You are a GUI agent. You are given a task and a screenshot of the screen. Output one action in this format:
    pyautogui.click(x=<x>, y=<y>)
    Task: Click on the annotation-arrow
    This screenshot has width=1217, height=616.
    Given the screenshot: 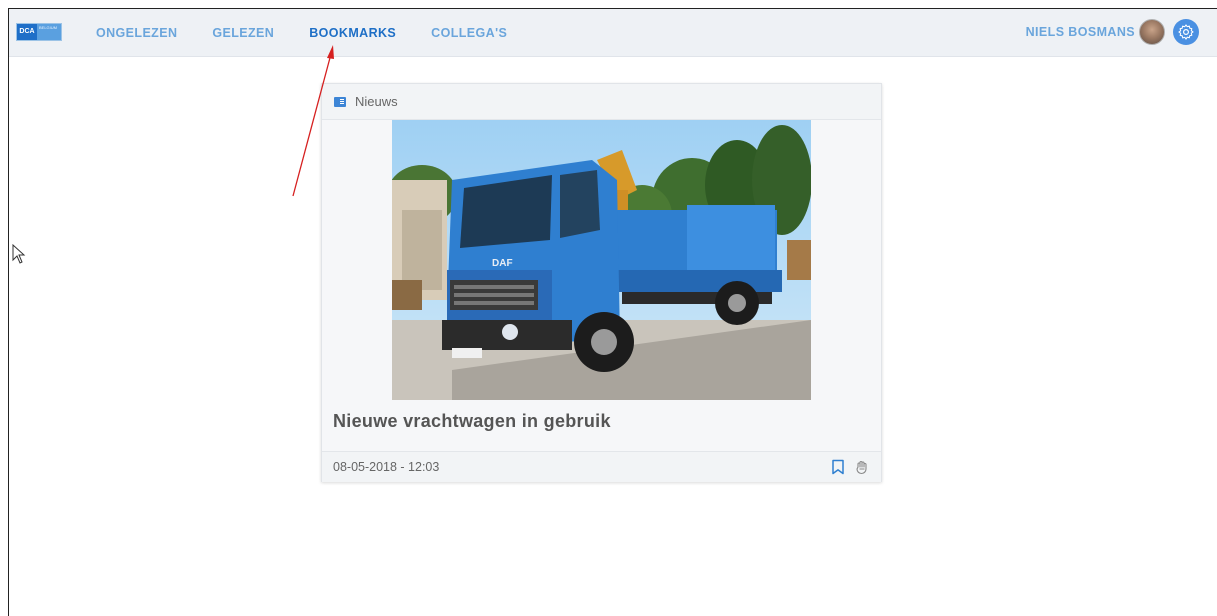 What is the action you would take?
    pyautogui.click(x=313, y=121)
    